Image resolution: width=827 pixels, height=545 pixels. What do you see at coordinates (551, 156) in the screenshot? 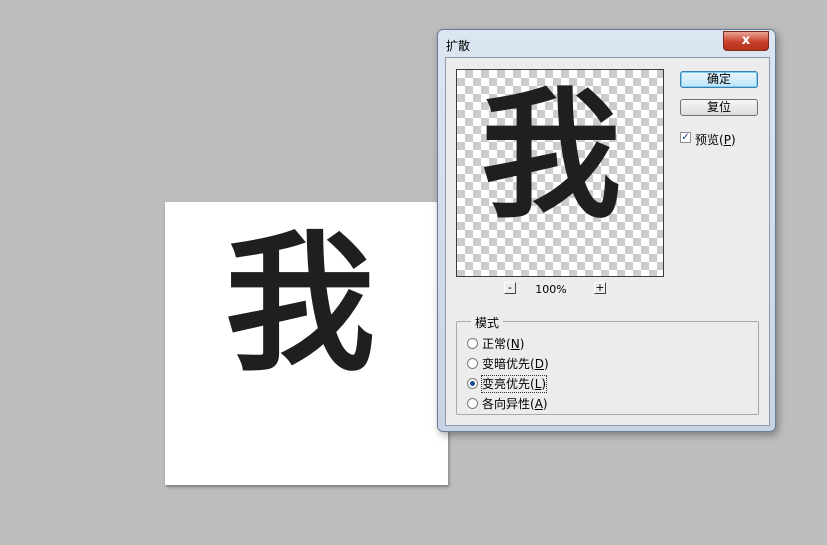
I see `preview-character: 我` at bounding box center [551, 156].